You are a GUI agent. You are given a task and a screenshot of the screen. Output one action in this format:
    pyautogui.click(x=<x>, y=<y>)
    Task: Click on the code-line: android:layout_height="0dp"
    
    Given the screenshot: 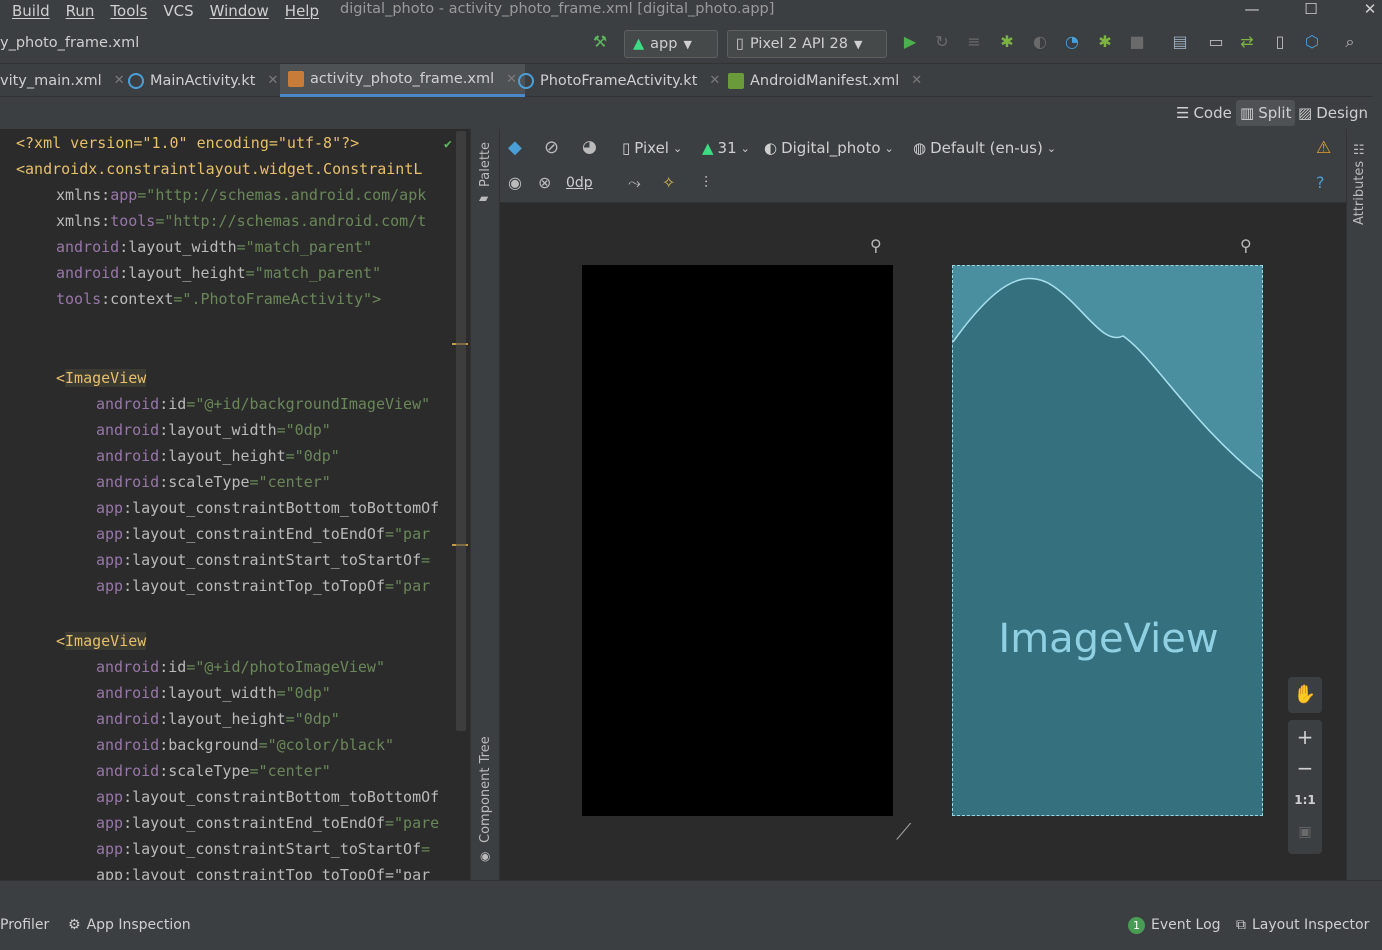 What is the action you would take?
    pyautogui.click(x=218, y=719)
    